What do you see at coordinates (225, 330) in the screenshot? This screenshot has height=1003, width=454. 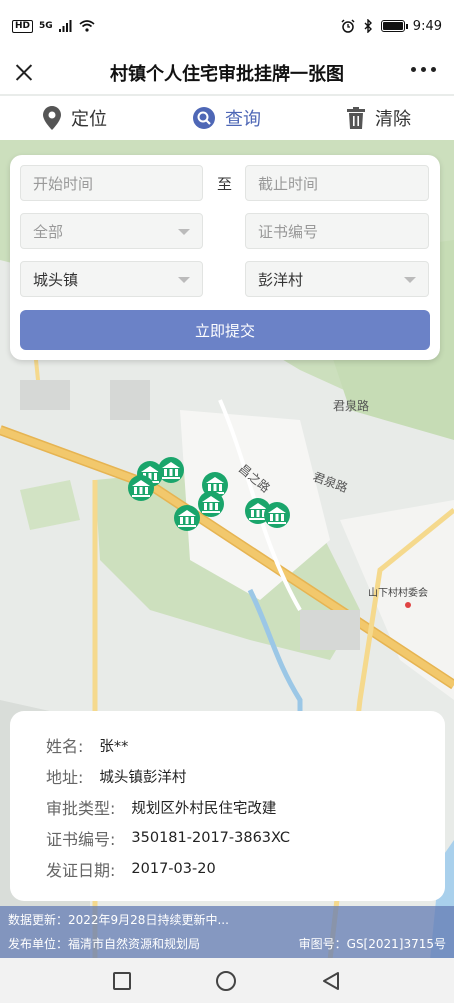 I see `submit-button: 立即提交` at bounding box center [225, 330].